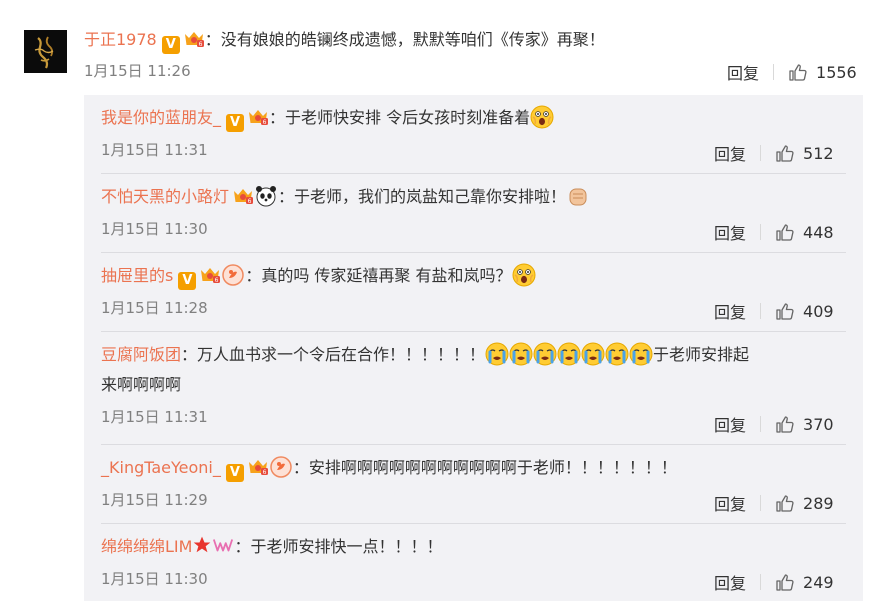  Describe the element at coordinates (404, 39) in the screenshot. I see `main-comment-text: ：没有娘娘的皓镧终成遗憾，默默等咱们《传家》再聚！` at that location.